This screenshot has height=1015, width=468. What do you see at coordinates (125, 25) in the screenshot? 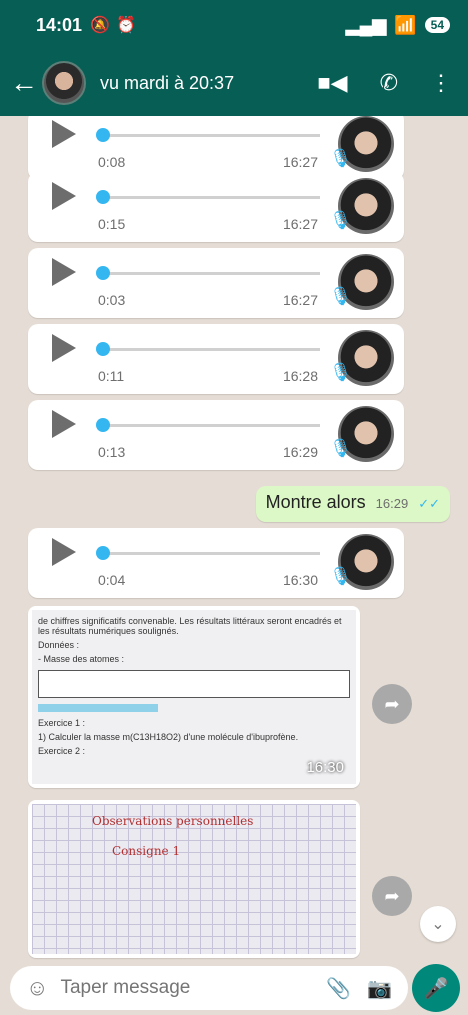
I see `alarm-icon: ⏰` at bounding box center [125, 25].